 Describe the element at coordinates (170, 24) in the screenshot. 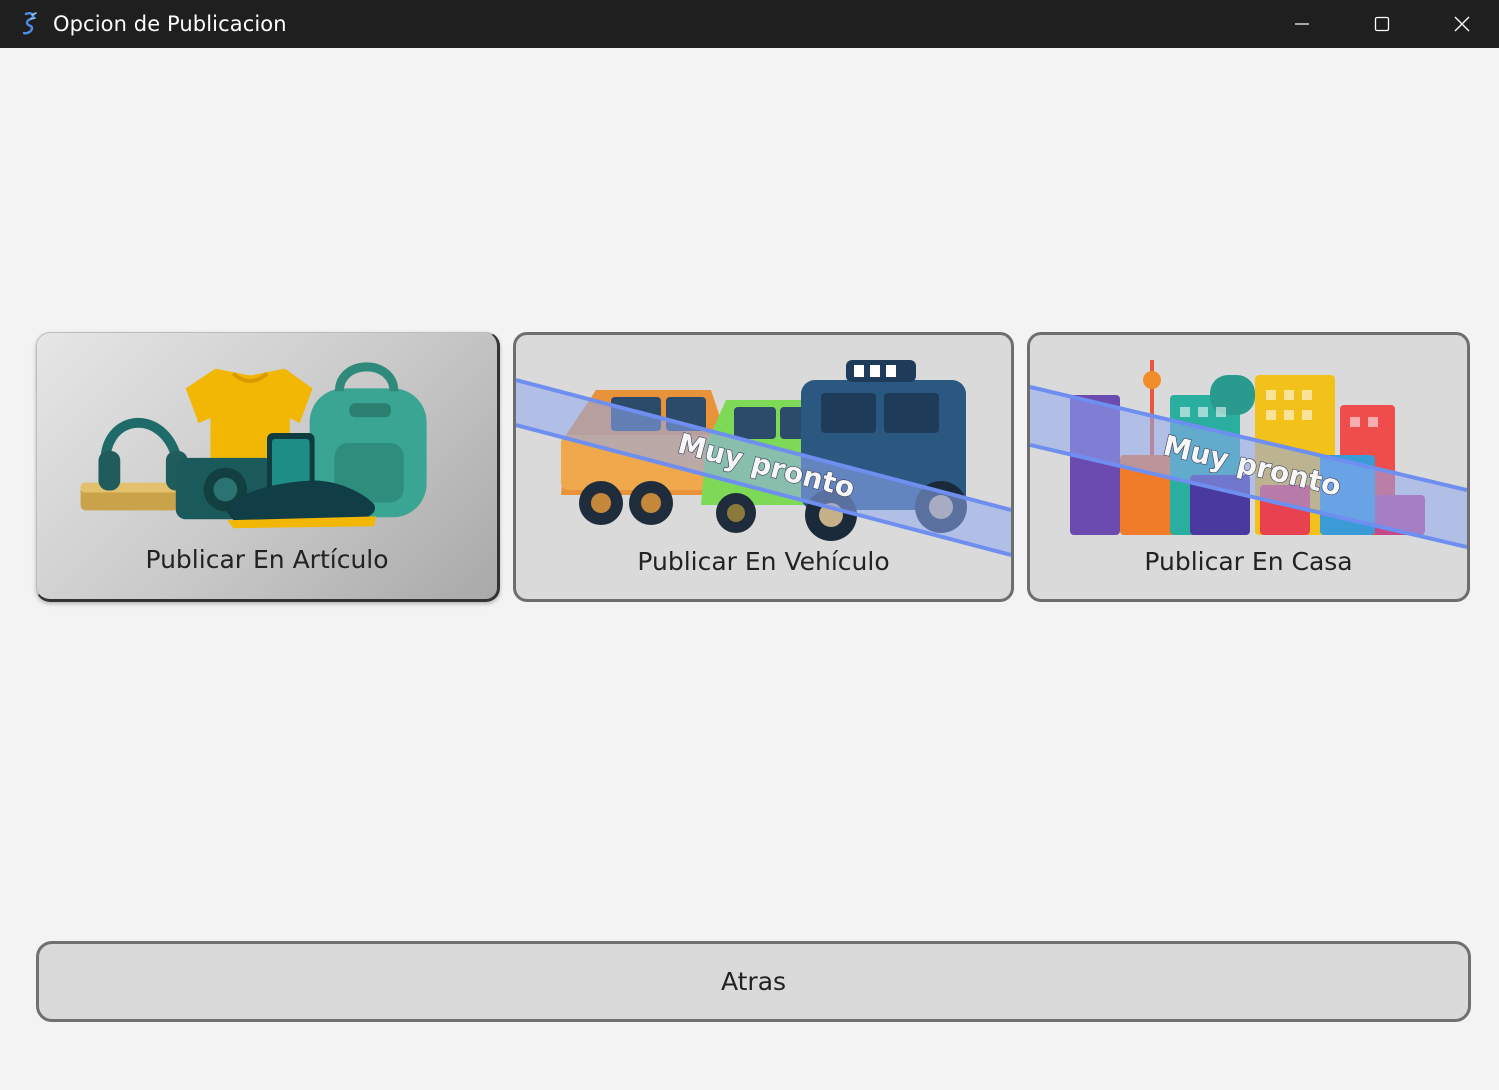

I see `window-title: Opcion de Publicacion` at that location.